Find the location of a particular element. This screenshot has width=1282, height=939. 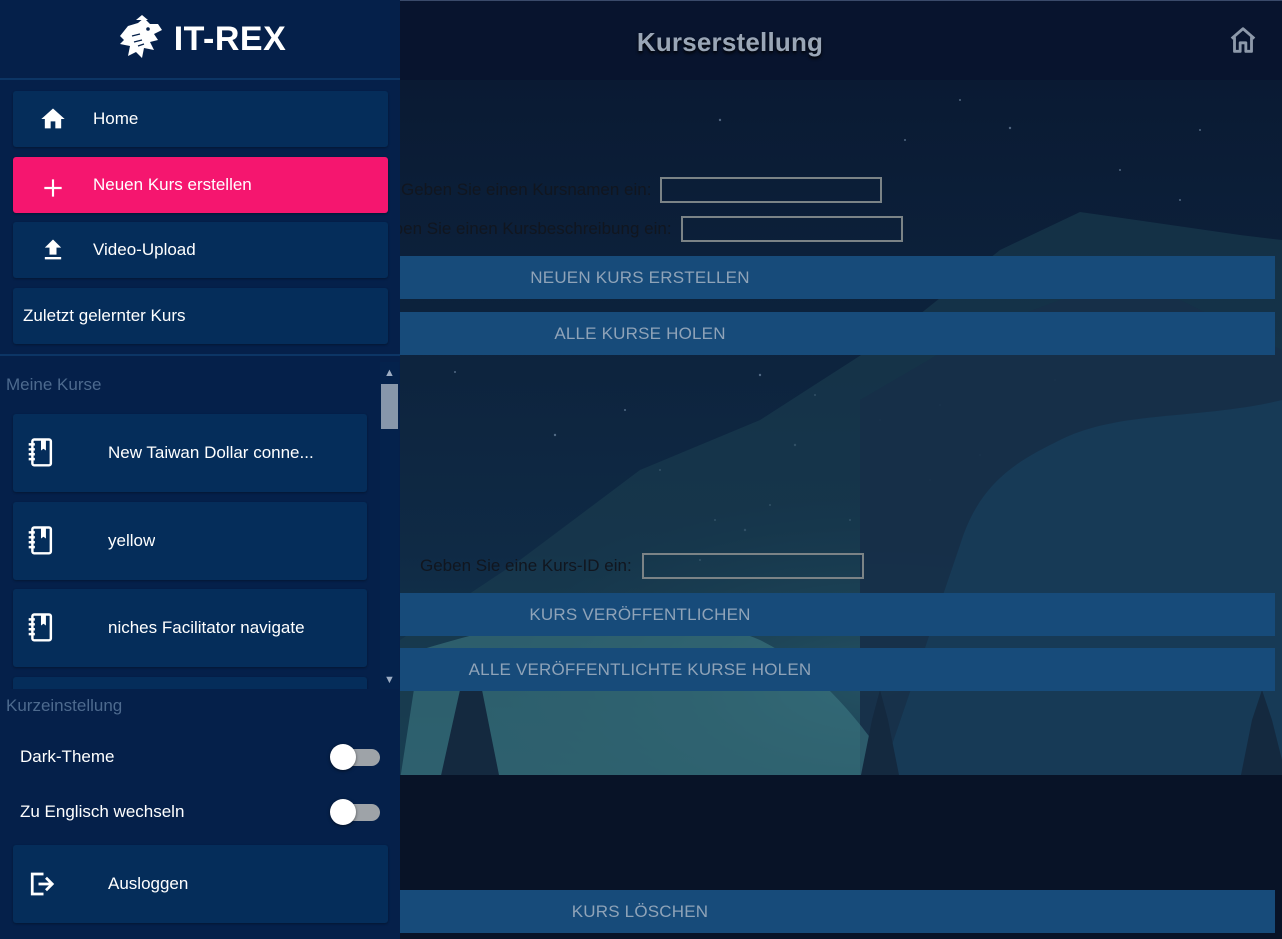

logout-icon is located at coordinates (41, 884).